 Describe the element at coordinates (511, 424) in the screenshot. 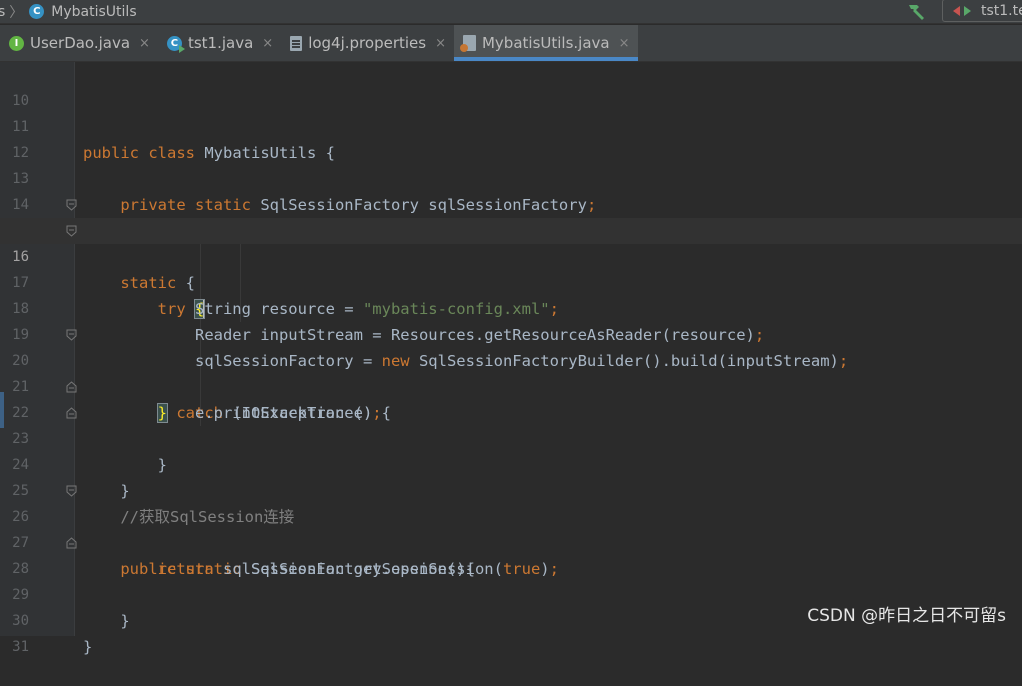

I see `code-line: 22 }` at that location.